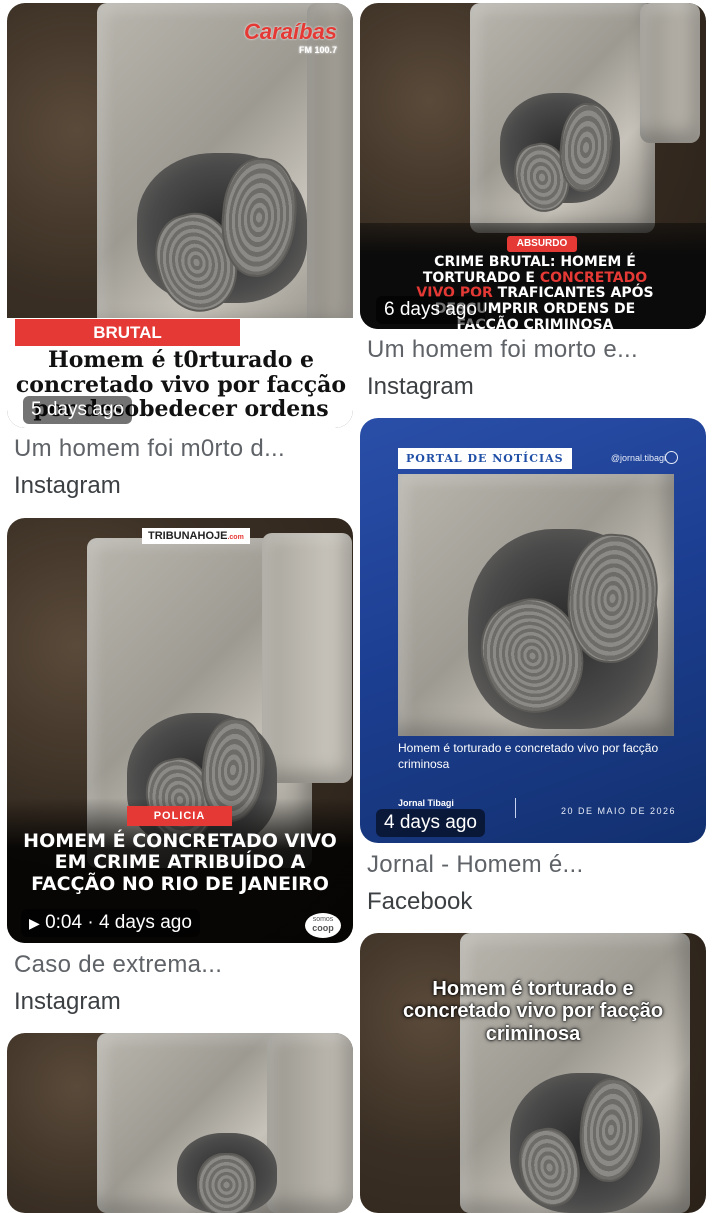  Describe the element at coordinates (533, 989) in the screenshot. I see `headline-line: Homem é torturado e` at that location.